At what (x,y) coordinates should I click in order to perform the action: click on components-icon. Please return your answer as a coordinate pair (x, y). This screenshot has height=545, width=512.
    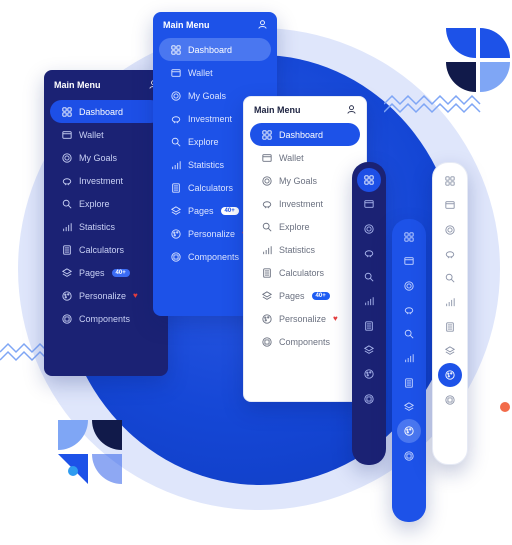
    Looking at the image, I should click on (450, 400).